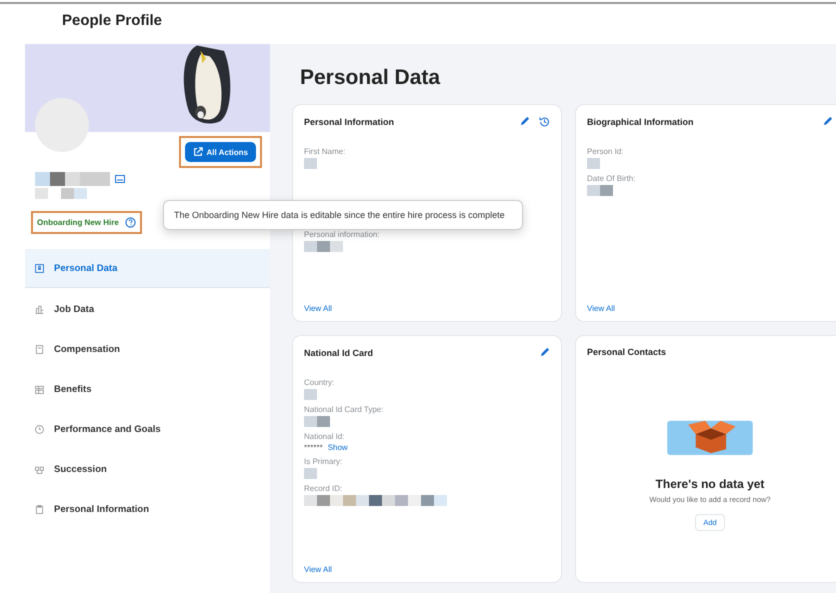  What do you see at coordinates (320, 382) in the screenshot?
I see `field-label: Country:` at bounding box center [320, 382].